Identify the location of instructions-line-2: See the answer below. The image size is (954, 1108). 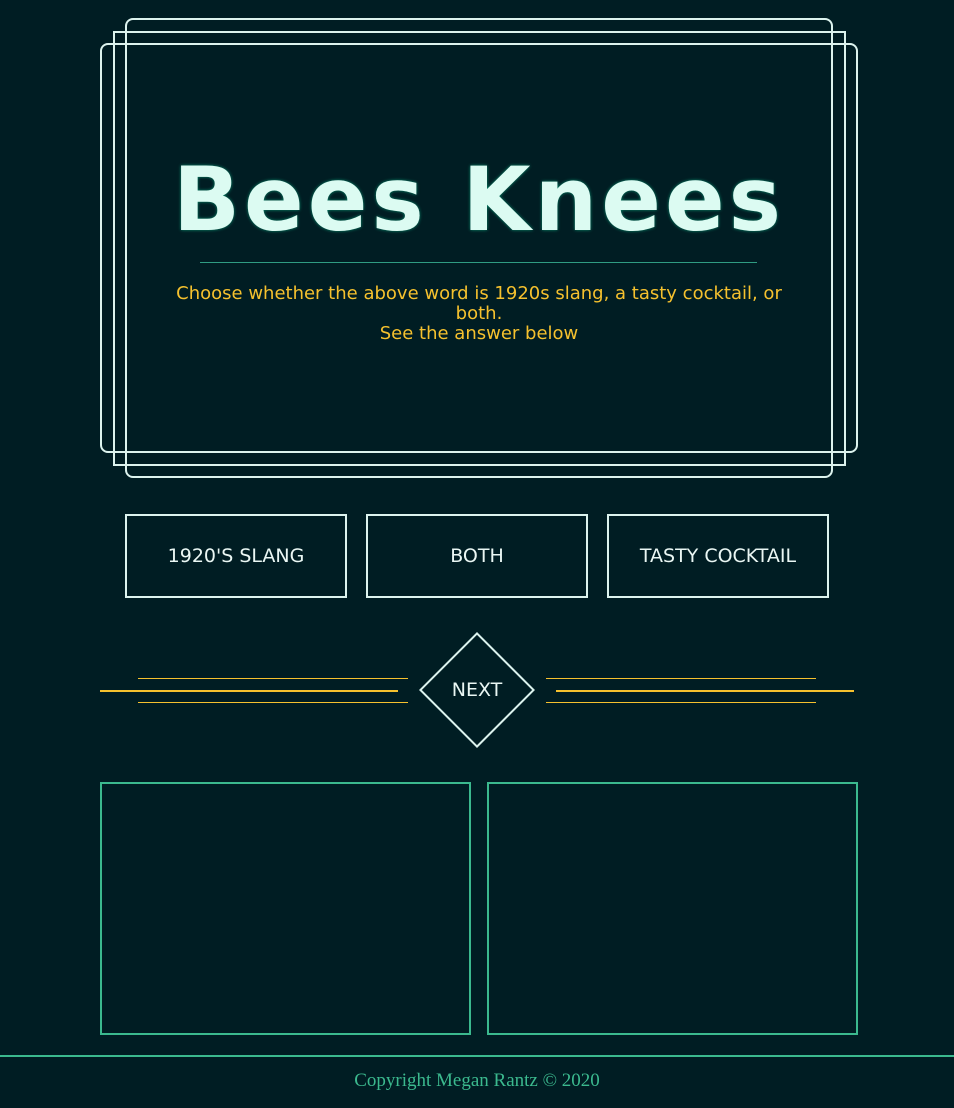
(479, 333).